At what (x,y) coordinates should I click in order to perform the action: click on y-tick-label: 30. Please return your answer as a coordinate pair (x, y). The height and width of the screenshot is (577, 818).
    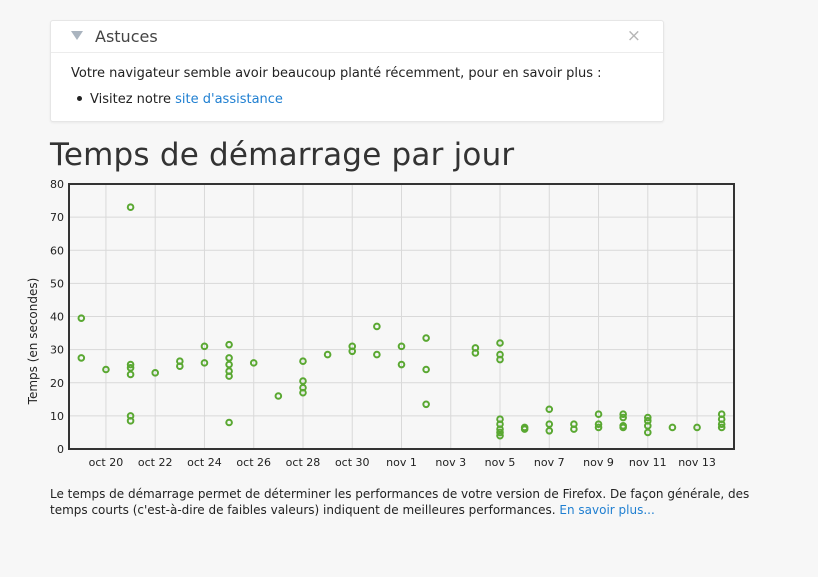
    Looking at the image, I should click on (57, 350).